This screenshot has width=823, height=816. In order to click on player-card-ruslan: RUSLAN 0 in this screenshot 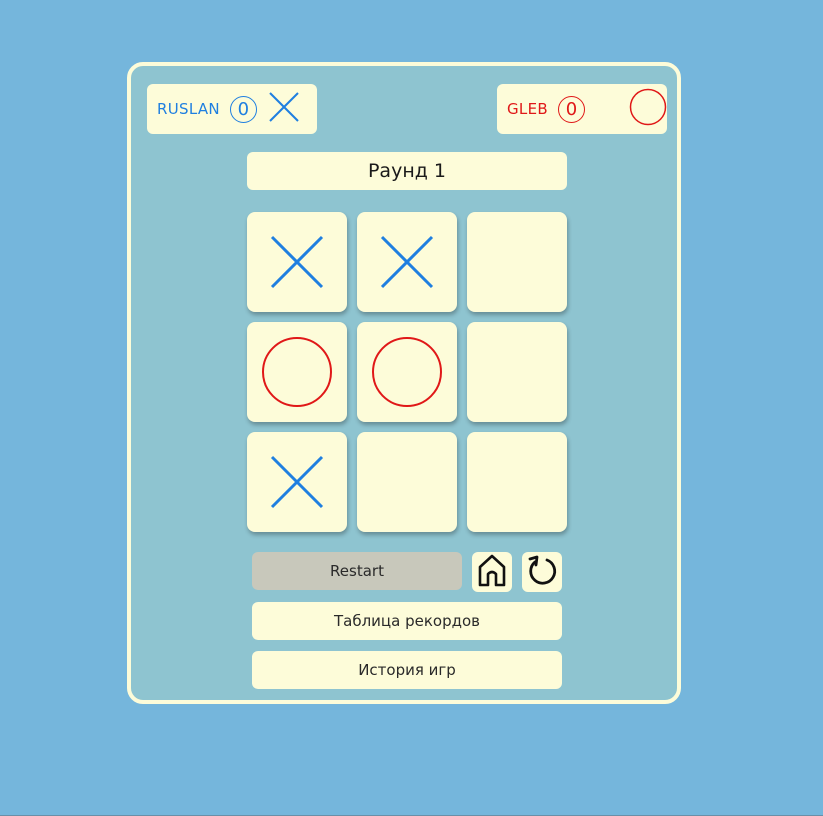, I will do `click(232, 109)`.